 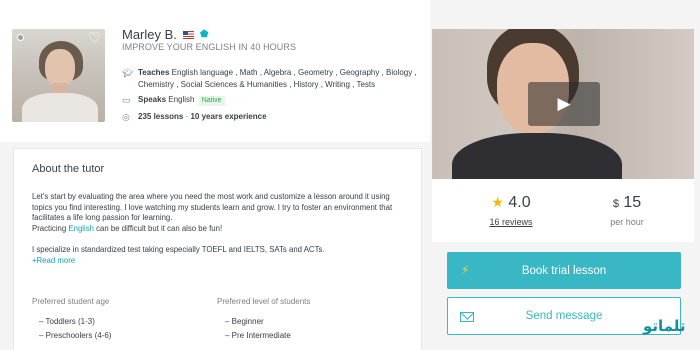 I want to click on english-link: English, so click(x=81, y=228).